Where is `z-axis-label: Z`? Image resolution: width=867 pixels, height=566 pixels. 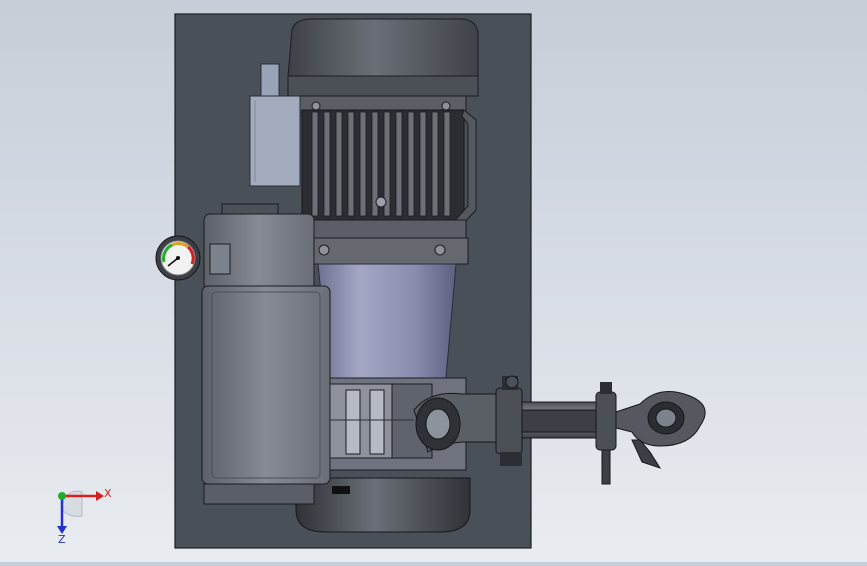 z-axis-label: Z is located at coordinates (62, 539).